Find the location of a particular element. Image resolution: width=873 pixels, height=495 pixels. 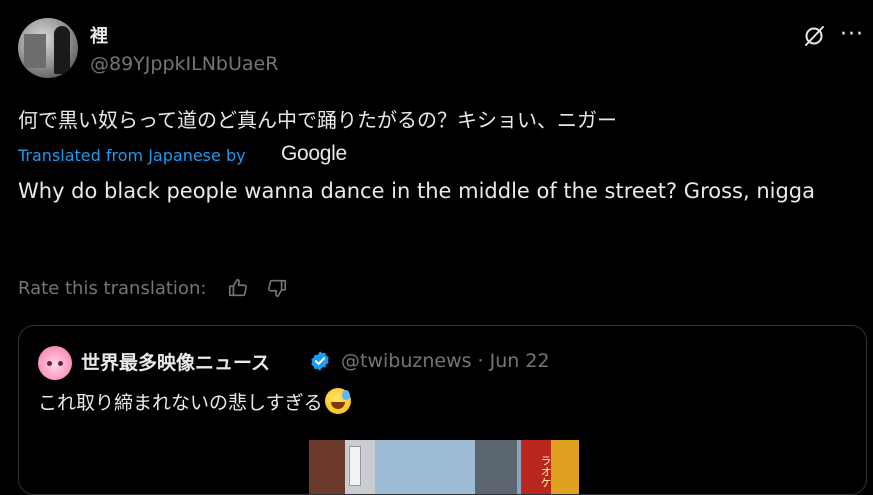

google-logo: Google is located at coordinates (314, 153).